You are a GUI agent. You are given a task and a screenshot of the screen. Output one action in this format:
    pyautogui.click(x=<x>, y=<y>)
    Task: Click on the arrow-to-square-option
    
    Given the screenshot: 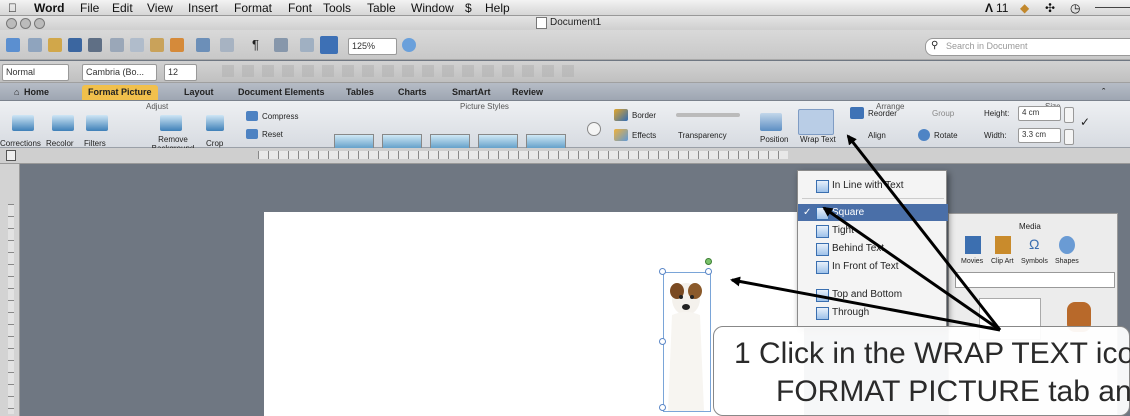 What is the action you would take?
    pyautogui.click(x=911, y=269)
    